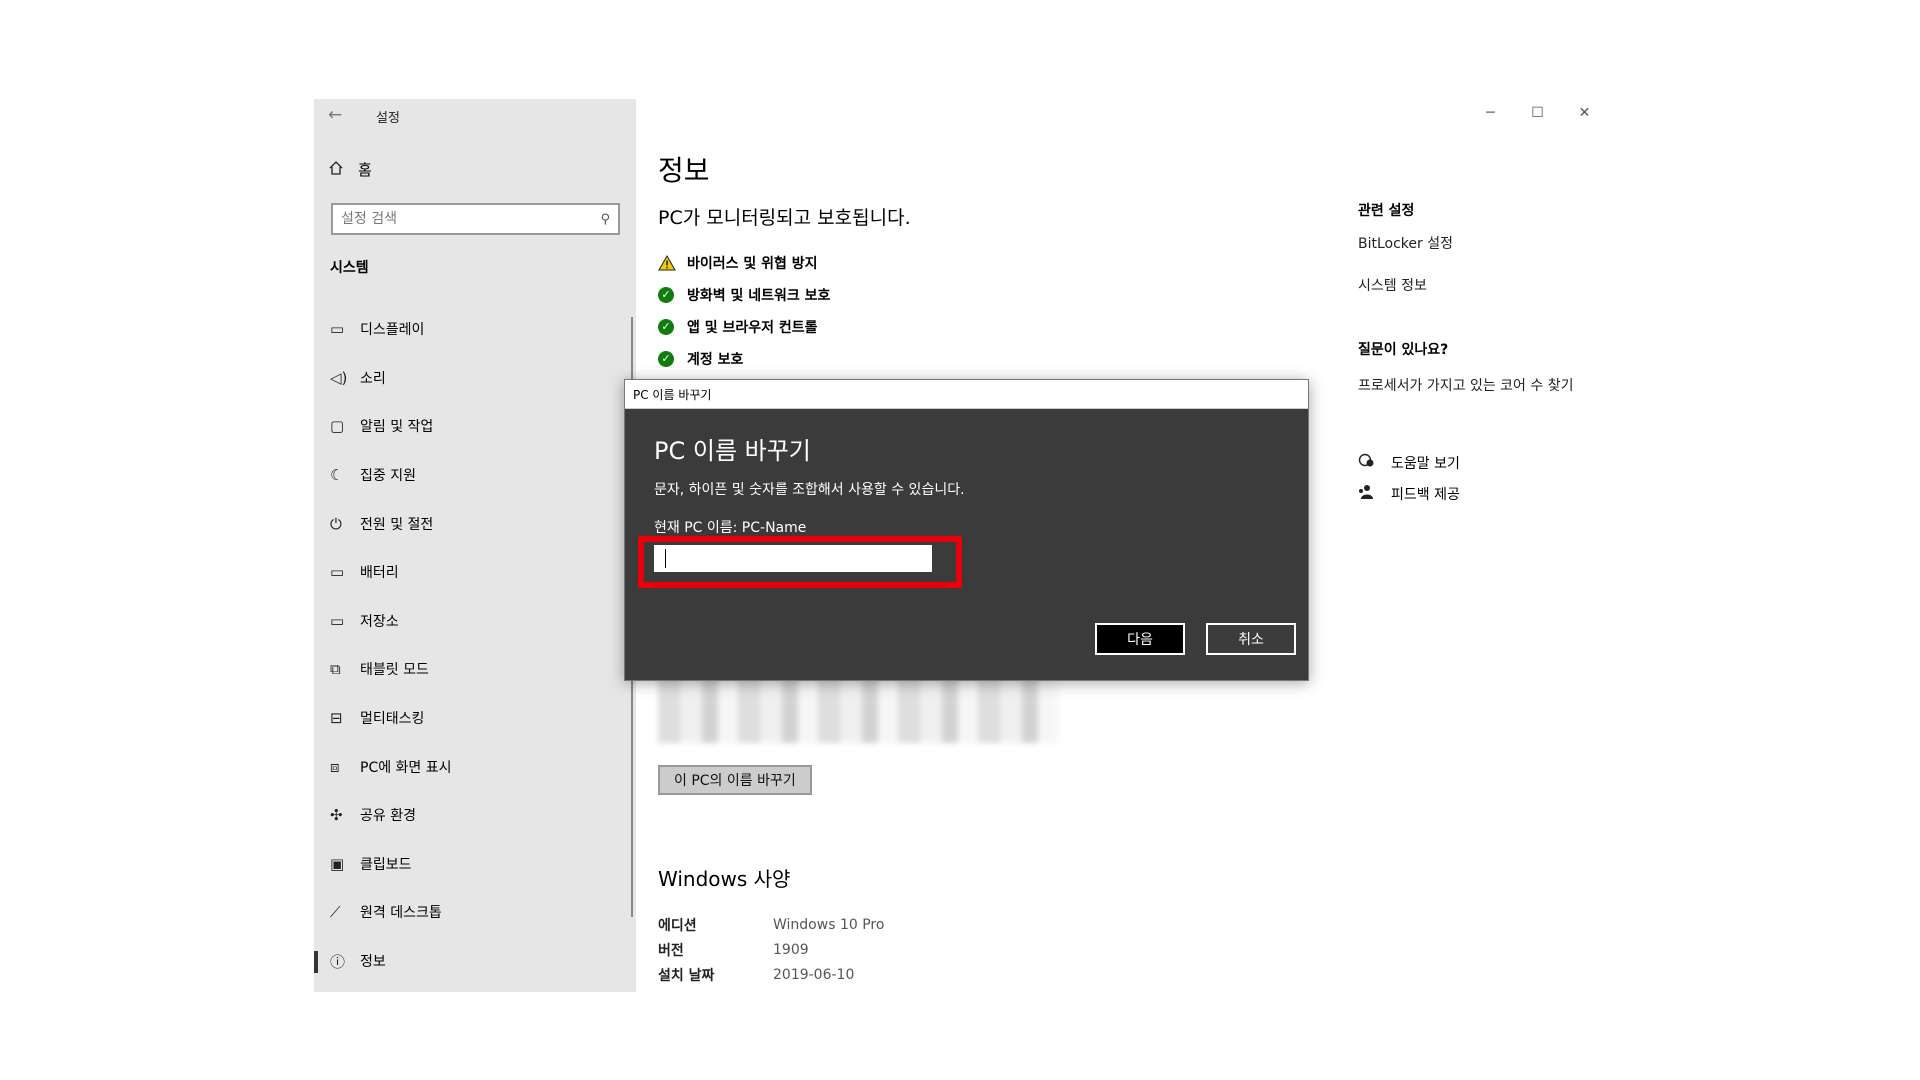  What do you see at coordinates (732, 451) in the screenshot?
I see `dialog-heading: PC 이름 바꾸기` at bounding box center [732, 451].